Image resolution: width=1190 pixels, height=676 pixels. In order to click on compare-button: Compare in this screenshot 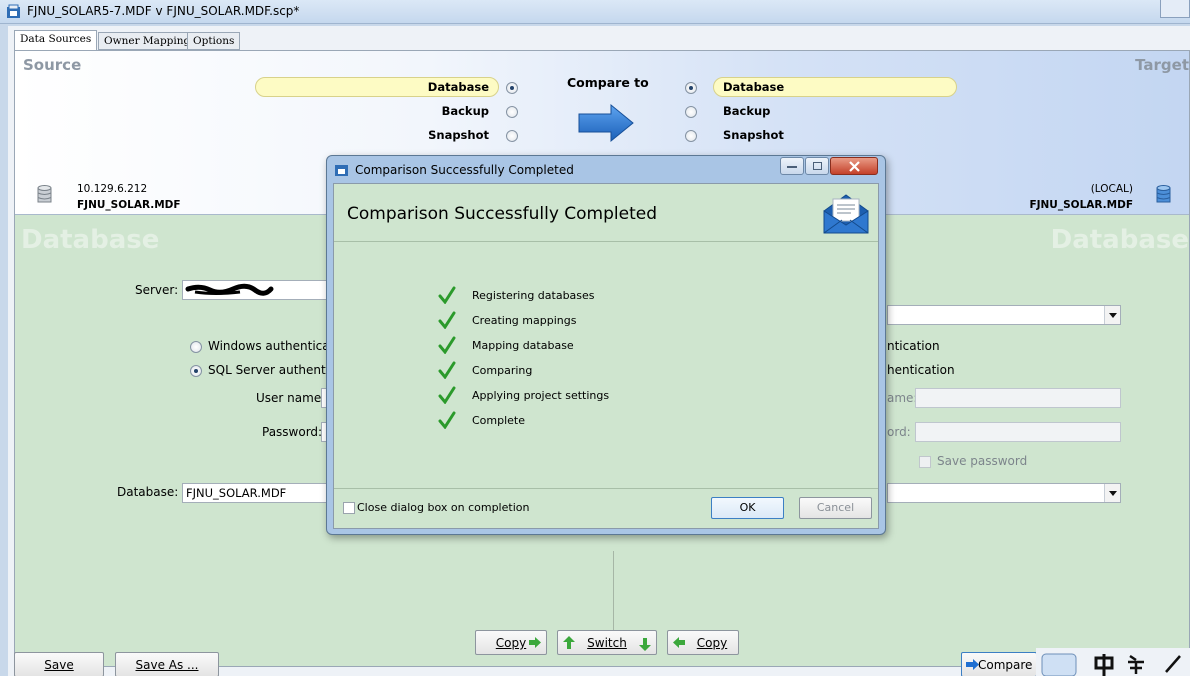, I will do `click(999, 664)`.